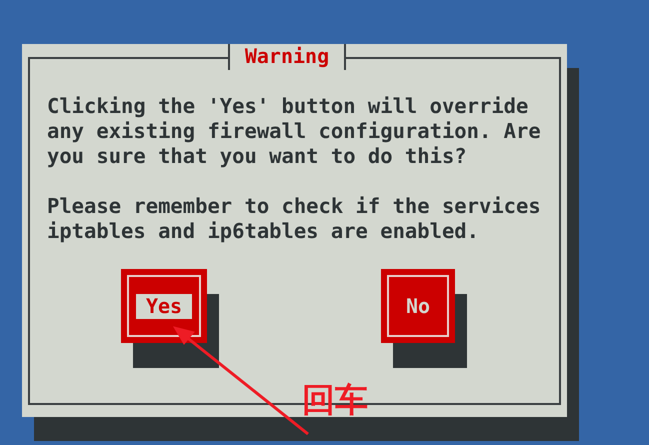 The height and width of the screenshot is (445, 649). What do you see at coordinates (294, 219) in the screenshot?
I see `message-text: Please remember to check if the services iptables and ip6tables are enabled.` at bounding box center [294, 219].